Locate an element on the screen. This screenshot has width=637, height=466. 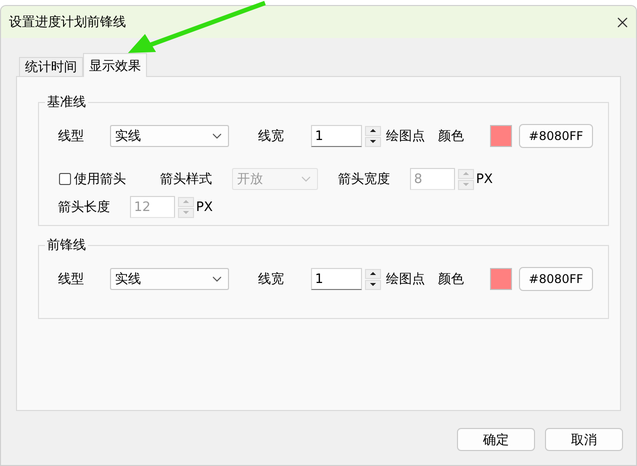
dialog-button: 确定 is located at coordinates (496, 439).